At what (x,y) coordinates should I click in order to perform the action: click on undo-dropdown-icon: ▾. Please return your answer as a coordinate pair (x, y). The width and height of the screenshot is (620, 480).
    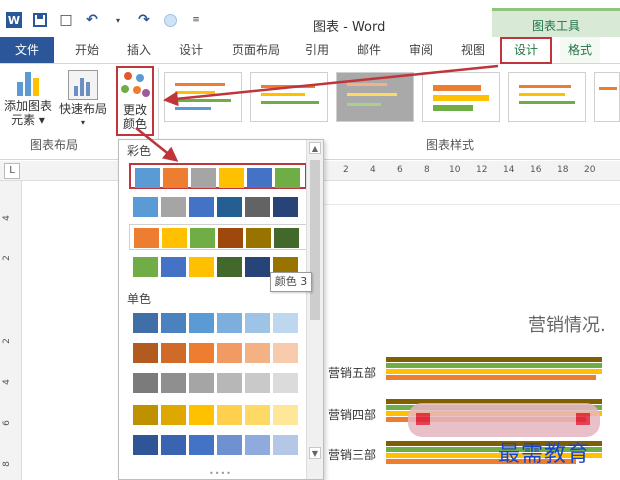
    Looking at the image, I should click on (118, 20).